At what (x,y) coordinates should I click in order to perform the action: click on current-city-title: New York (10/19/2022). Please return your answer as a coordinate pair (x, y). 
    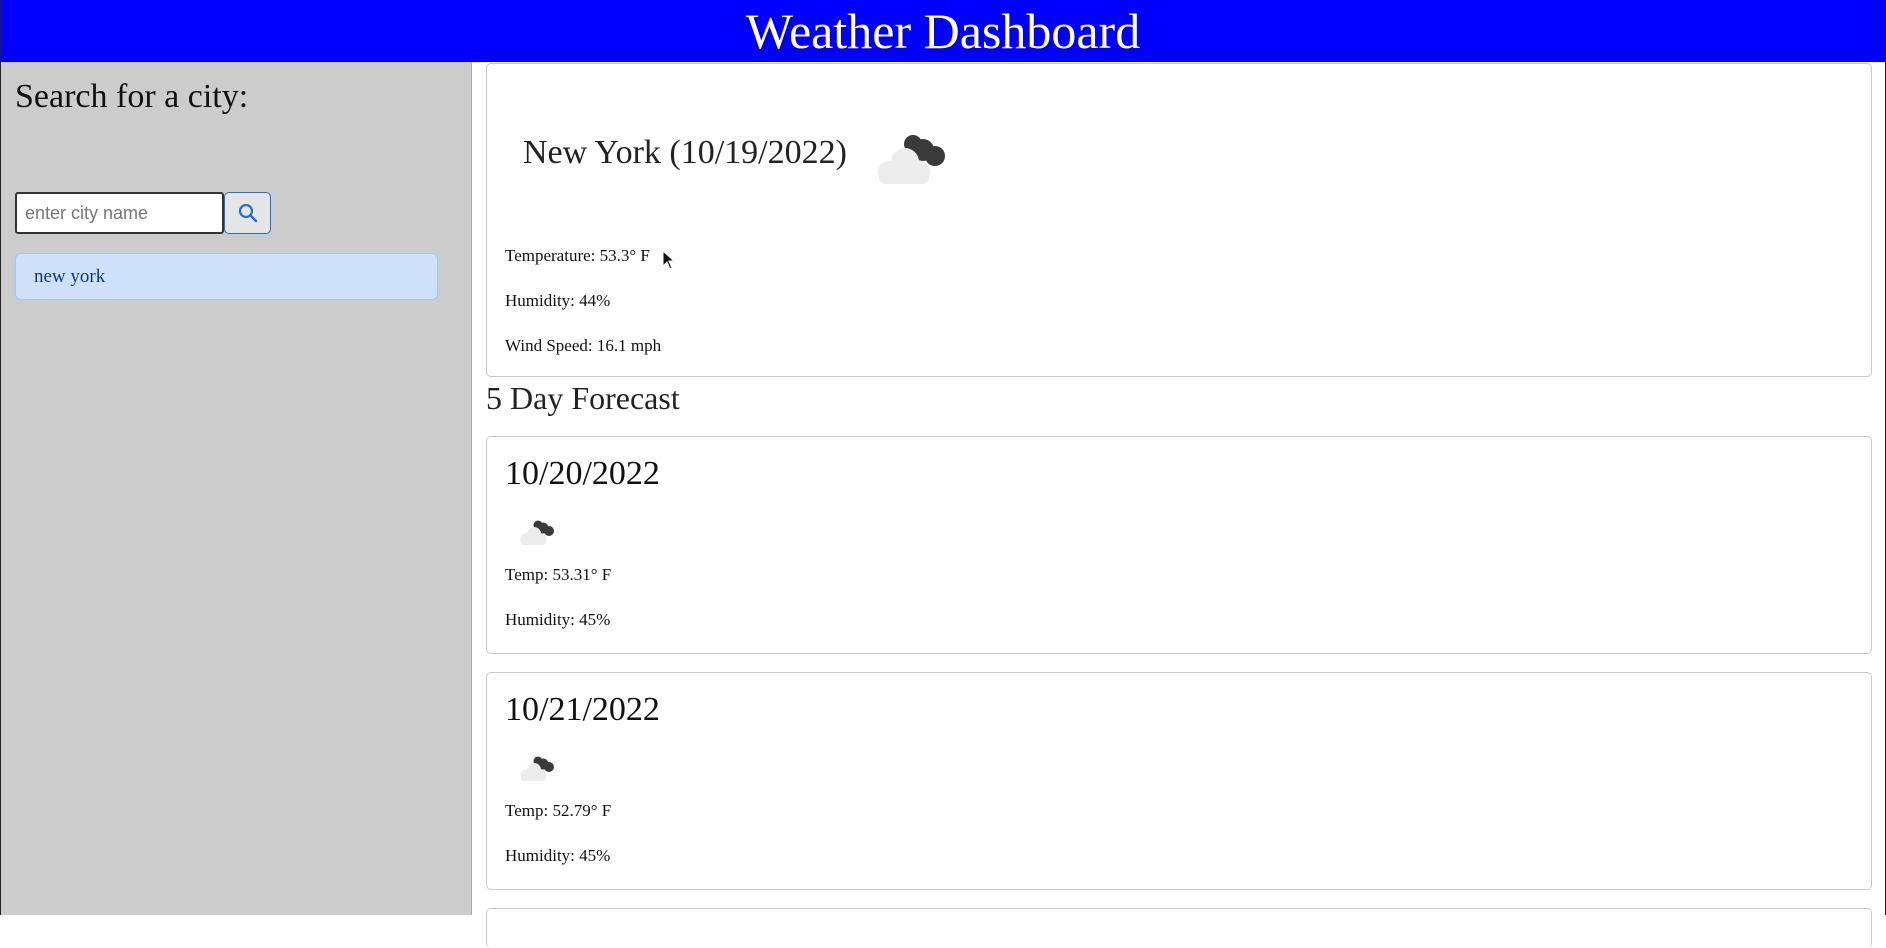
    Looking at the image, I should click on (685, 152).